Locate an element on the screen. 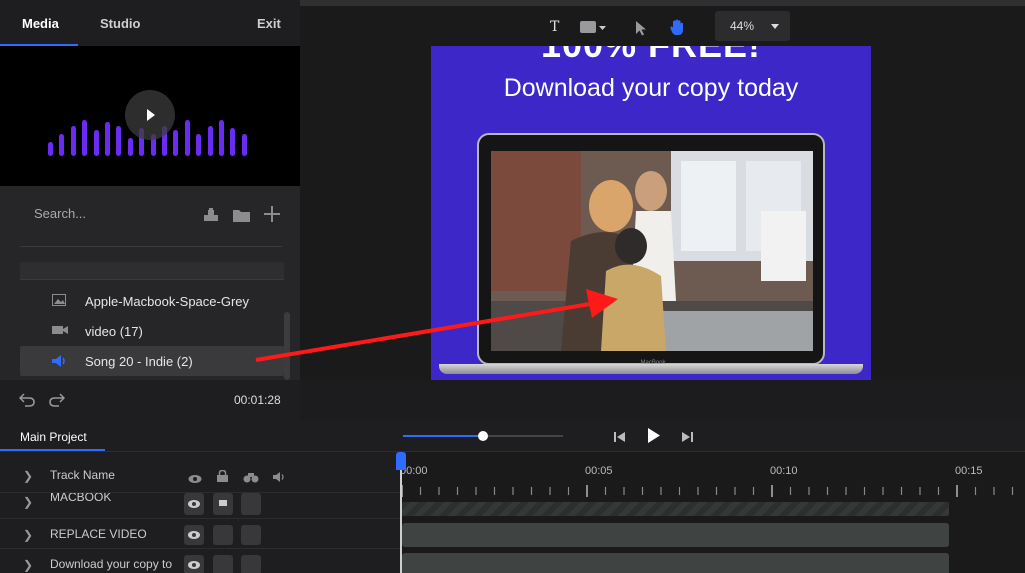 Image resolution: width=1025 pixels, height=573 pixels. speaker-icon is located at coordinates (59, 362).